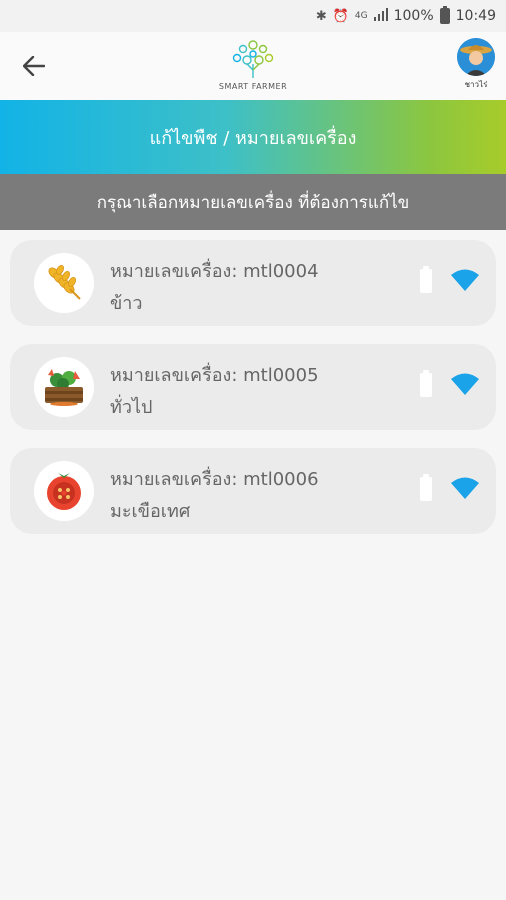 The height and width of the screenshot is (900, 506). Describe the element at coordinates (253, 59) in the screenshot. I see `tree-network-icon` at that location.